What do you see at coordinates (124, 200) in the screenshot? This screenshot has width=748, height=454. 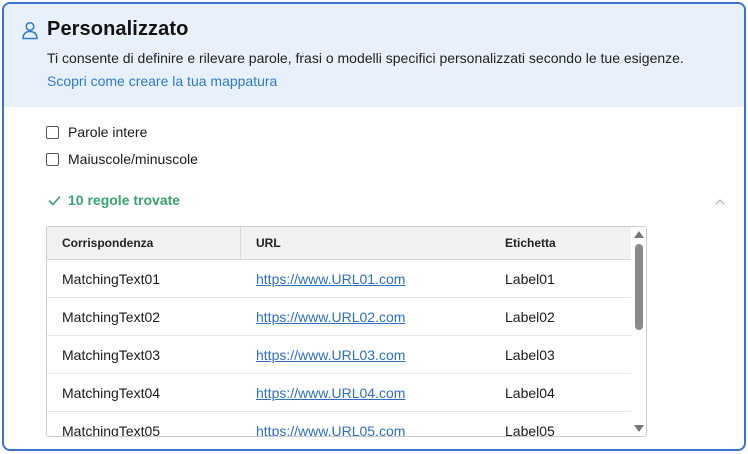 I see `rules-count-label: 10 regole trovate` at bounding box center [124, 200].